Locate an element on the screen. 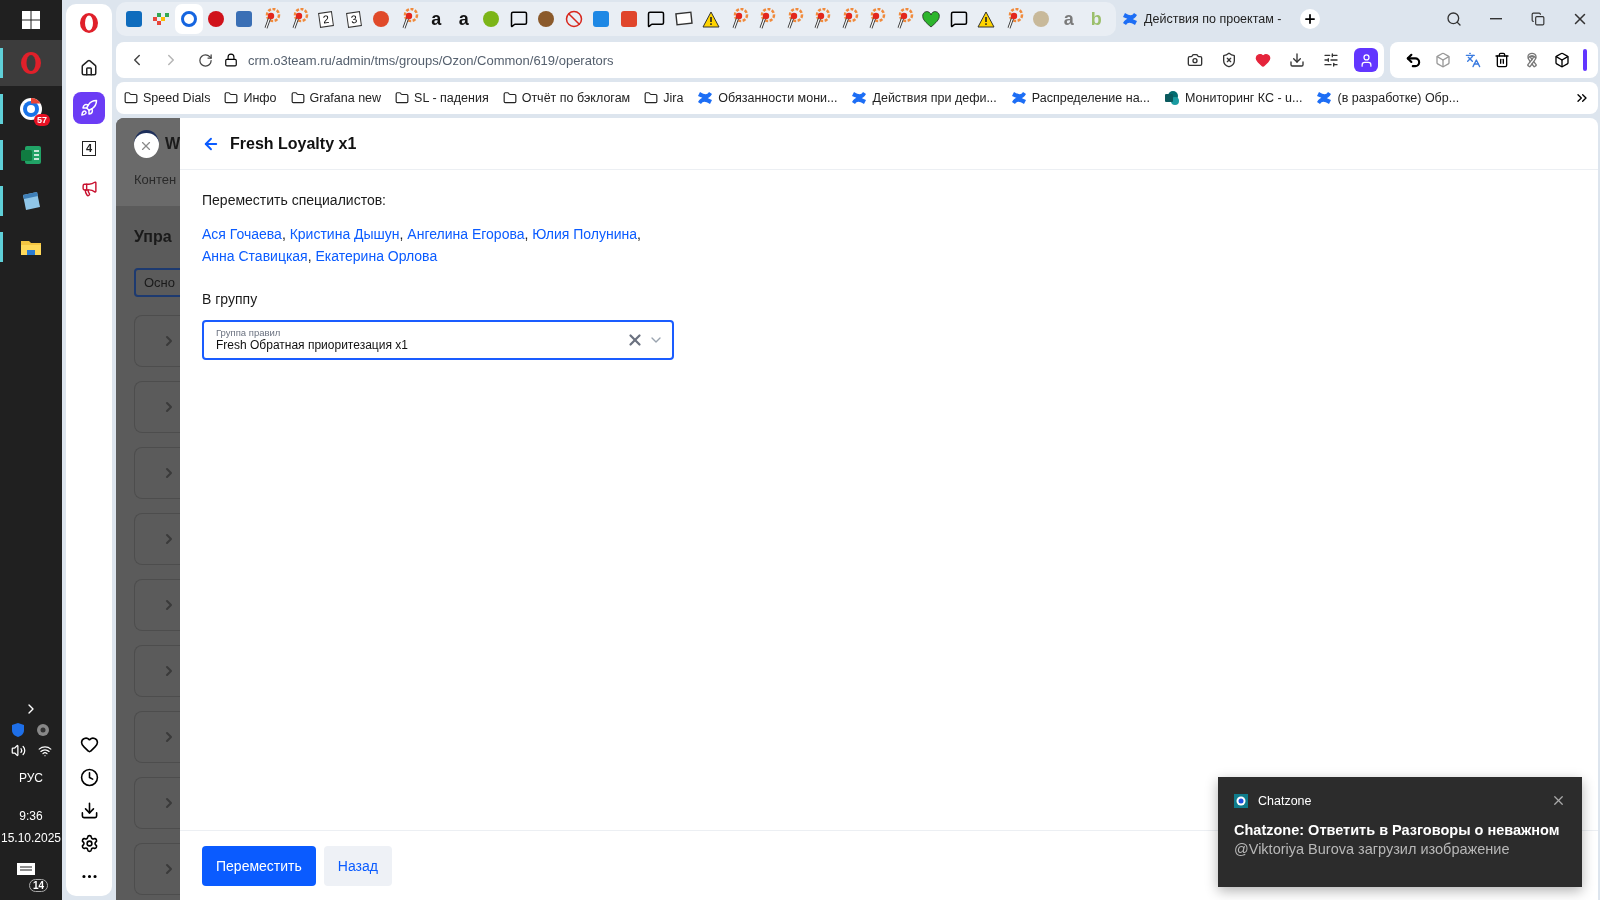  notification-body: @Viktoriya Burova загрузил изображение is located at coordinates (1372, 849).